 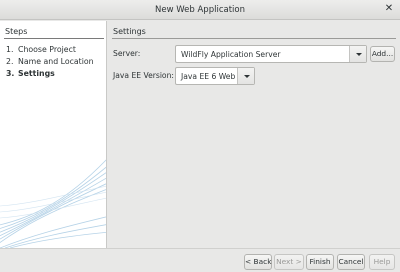 I want to click on settings-divider, so click(x=254, y=38).